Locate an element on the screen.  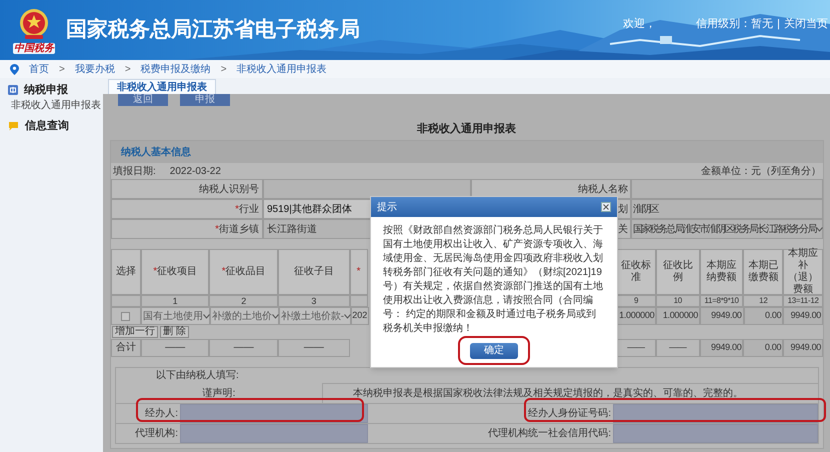
row-checkbox is located at coordinates (125, 316).